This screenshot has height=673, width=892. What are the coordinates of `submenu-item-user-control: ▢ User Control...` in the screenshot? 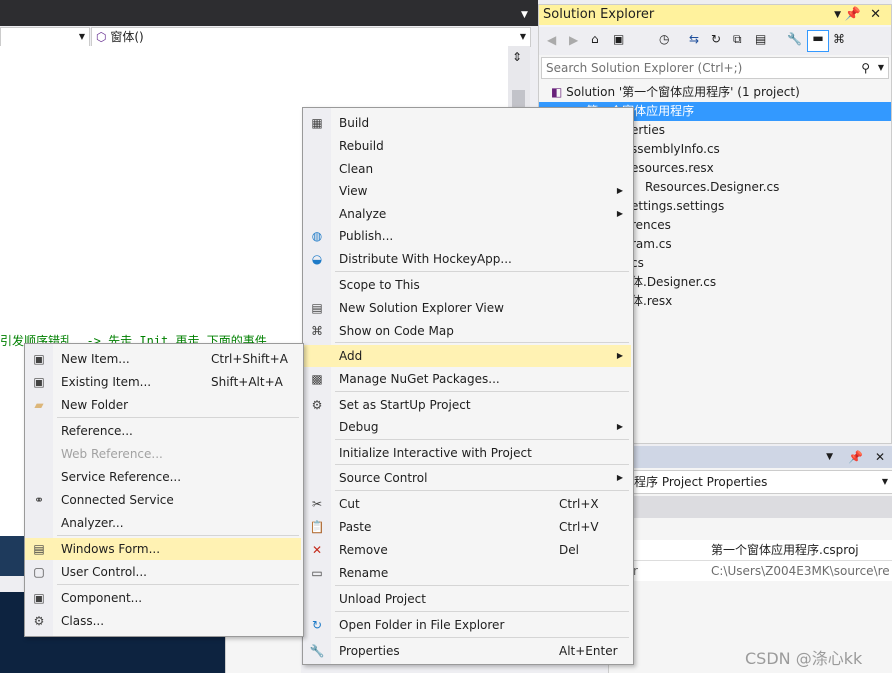 It's located at (163, 572).